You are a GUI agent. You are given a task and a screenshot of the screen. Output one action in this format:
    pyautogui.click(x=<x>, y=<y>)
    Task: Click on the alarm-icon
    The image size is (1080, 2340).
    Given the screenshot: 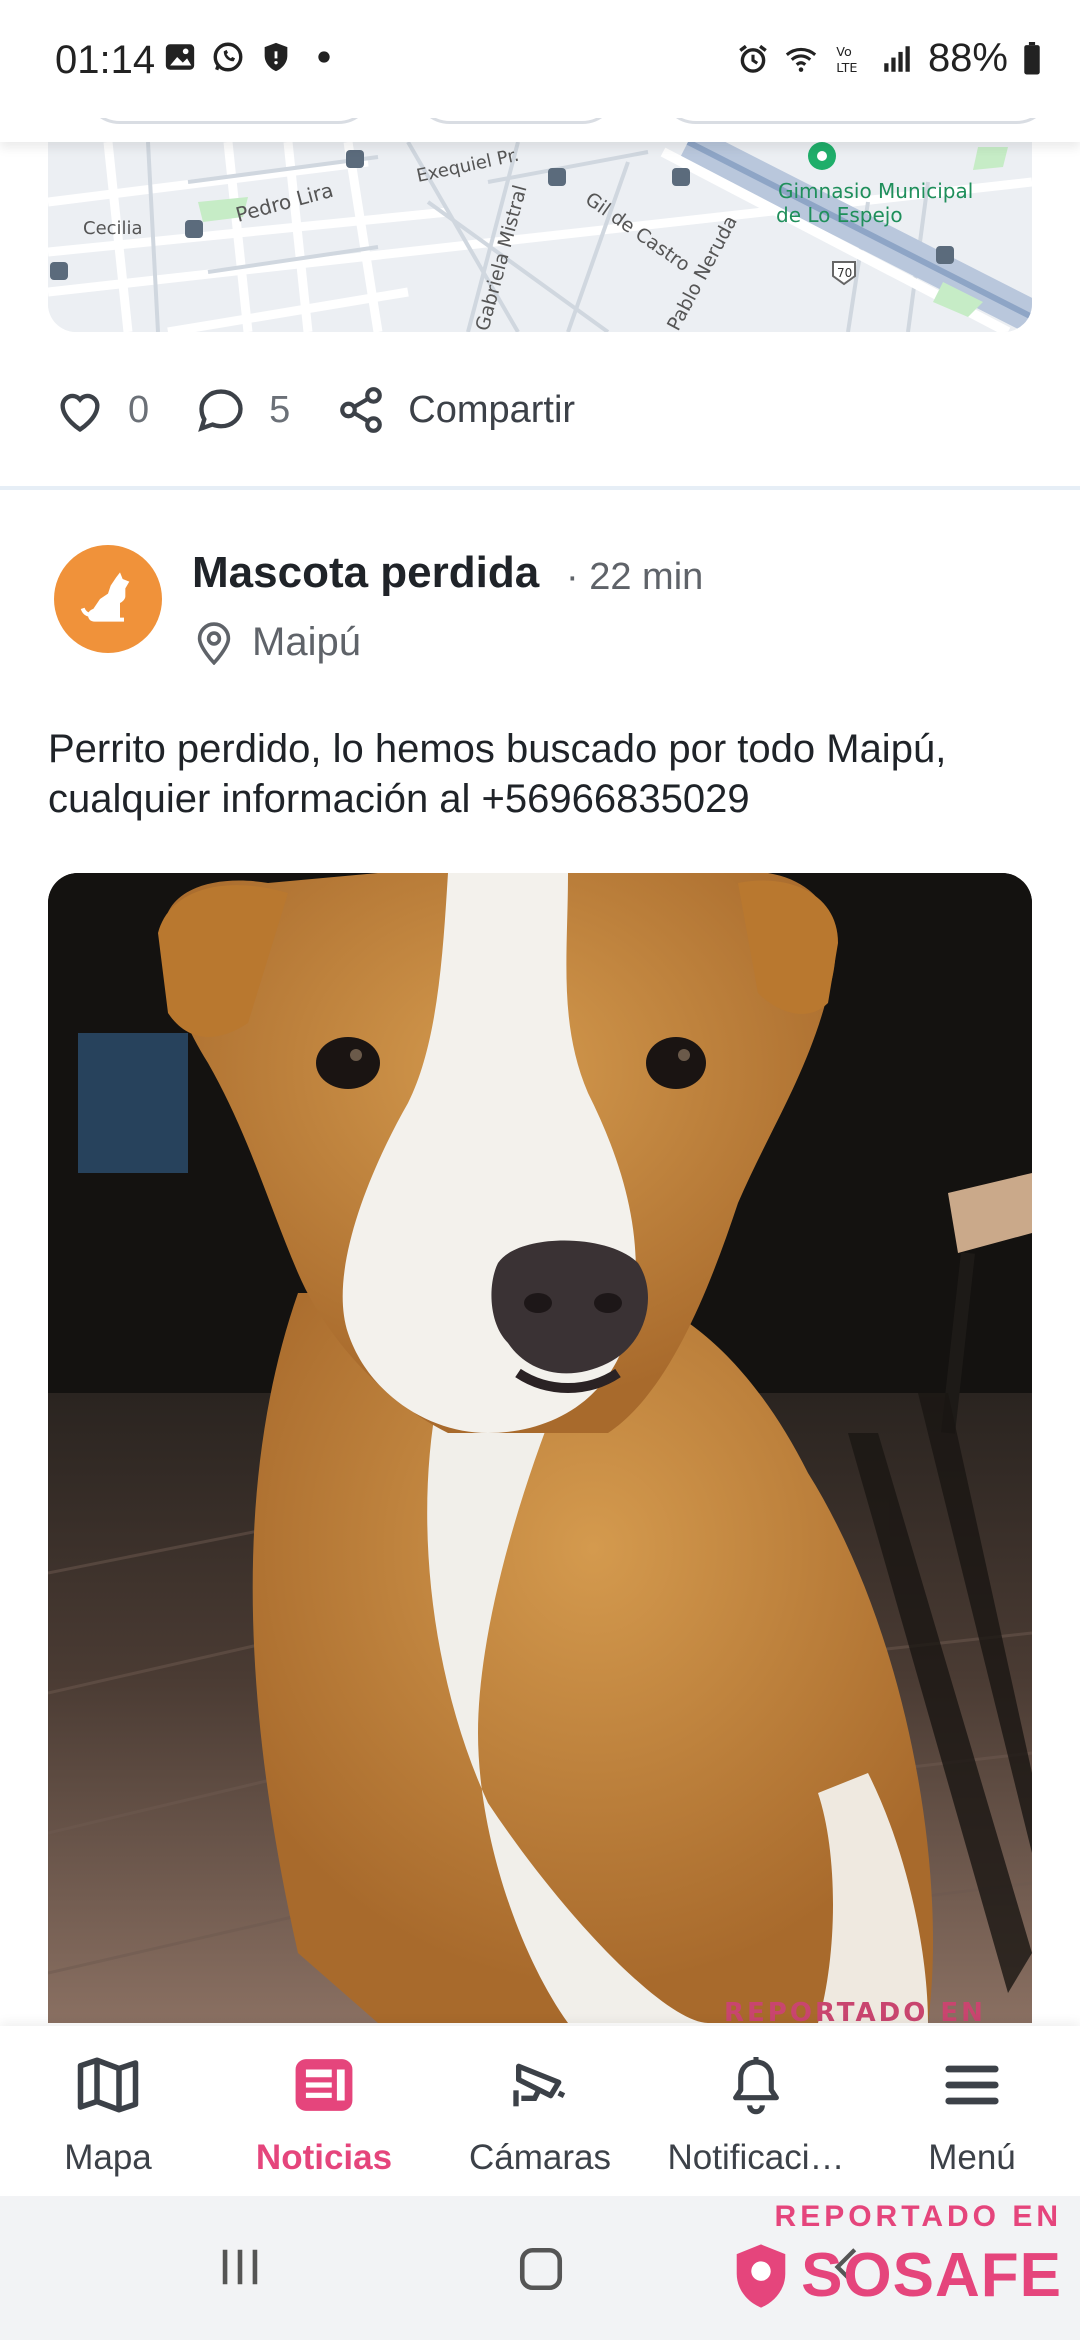 What is the action you would take?
    pyautogui.click(x=753, y=58)
    